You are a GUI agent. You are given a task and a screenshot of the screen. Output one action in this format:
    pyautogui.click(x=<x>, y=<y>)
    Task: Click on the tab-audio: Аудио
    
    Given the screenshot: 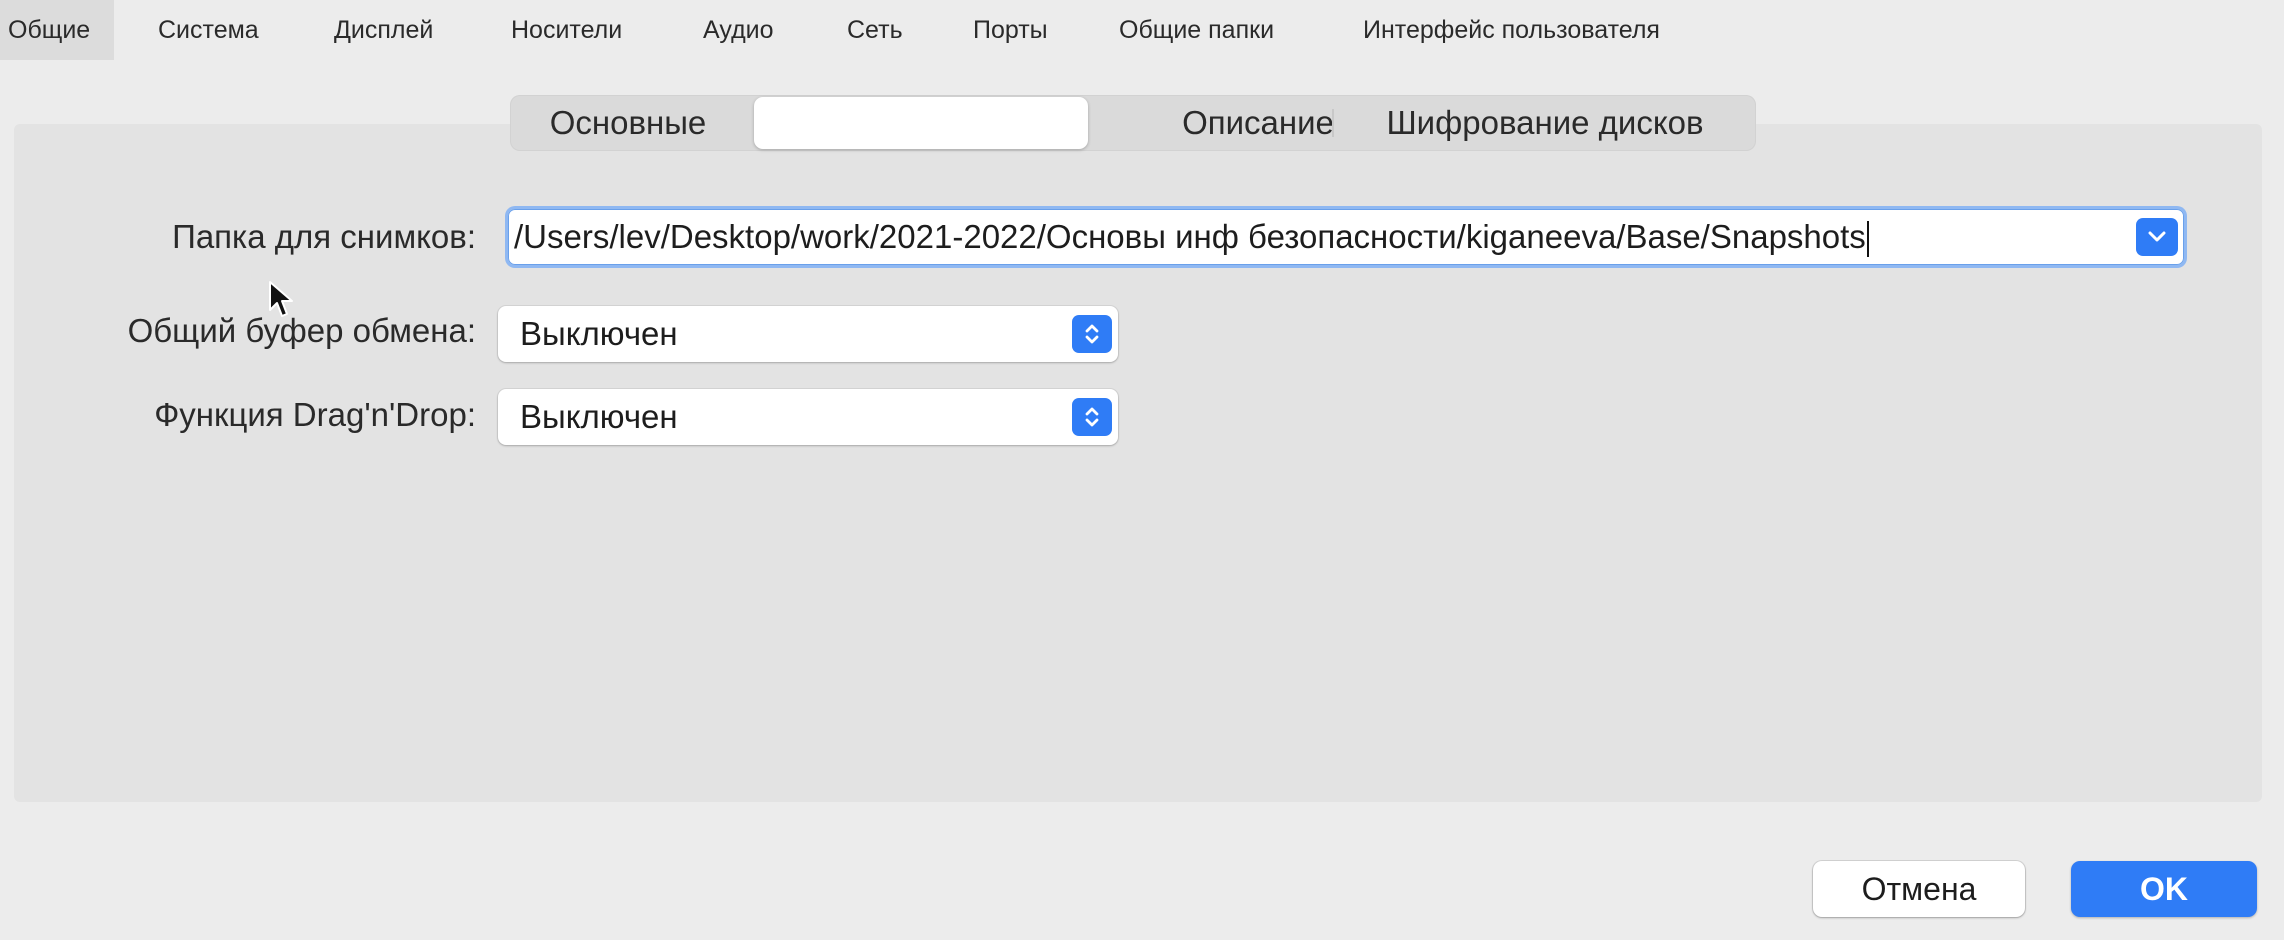 What is the action you would take?
    pyautogui.click(x=738, y=30)
    